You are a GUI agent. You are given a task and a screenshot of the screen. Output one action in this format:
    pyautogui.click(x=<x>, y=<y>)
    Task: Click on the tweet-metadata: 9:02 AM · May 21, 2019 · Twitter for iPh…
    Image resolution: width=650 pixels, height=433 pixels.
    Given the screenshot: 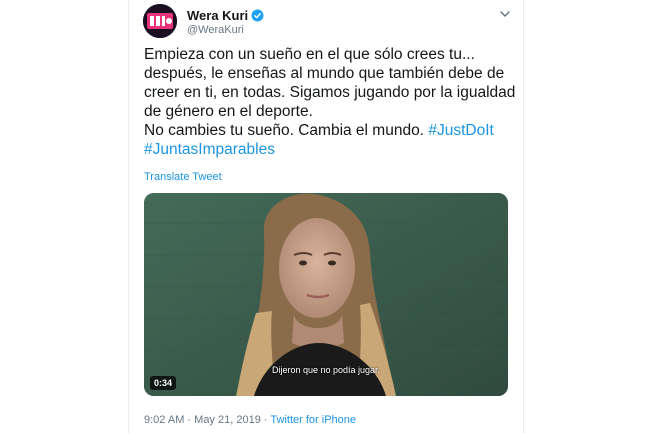 What is the action you would take?
    pyautogui.click(x=250, y=420)
    